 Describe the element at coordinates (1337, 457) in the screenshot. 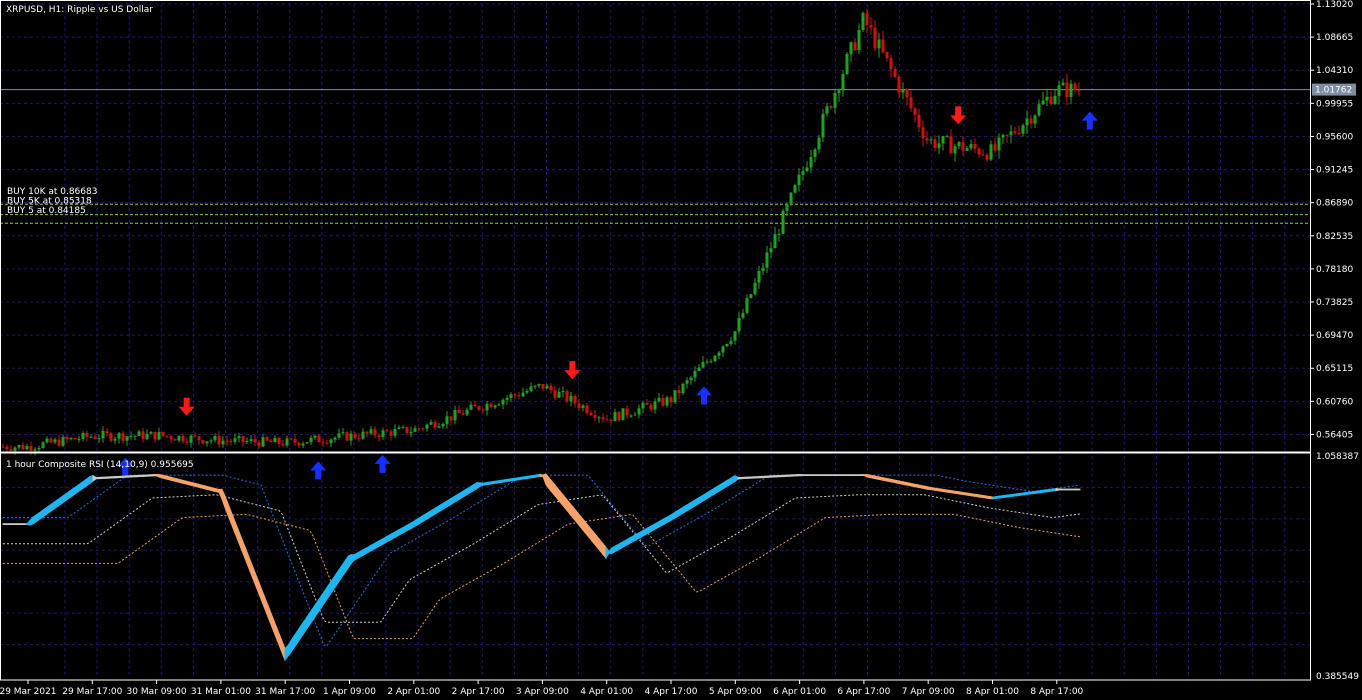

I see `indicator-axis-label: 1.058387` at that location.